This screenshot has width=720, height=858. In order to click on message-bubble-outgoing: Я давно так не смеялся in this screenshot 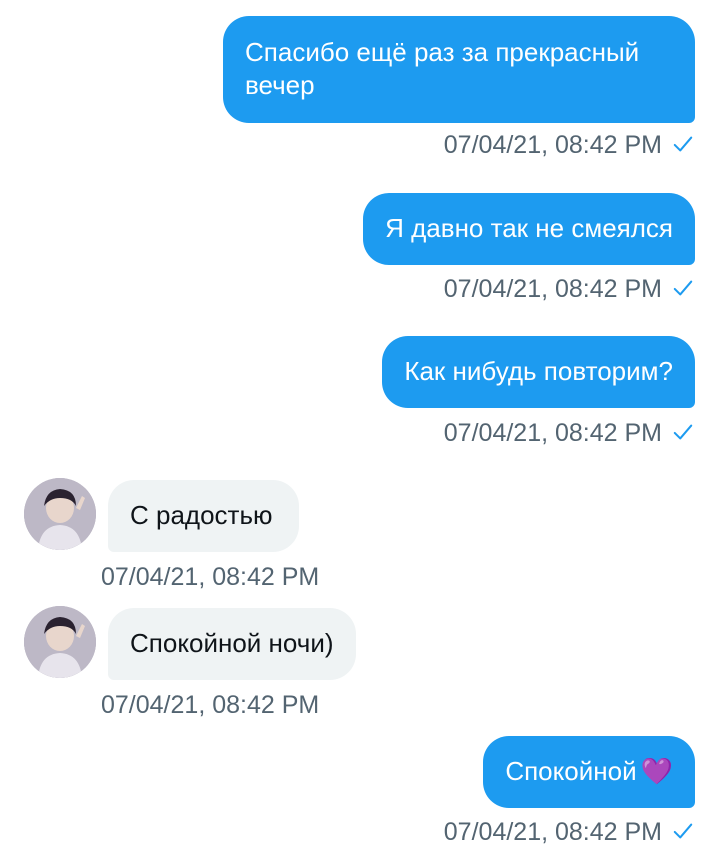, I will do `click(529, 229)`.